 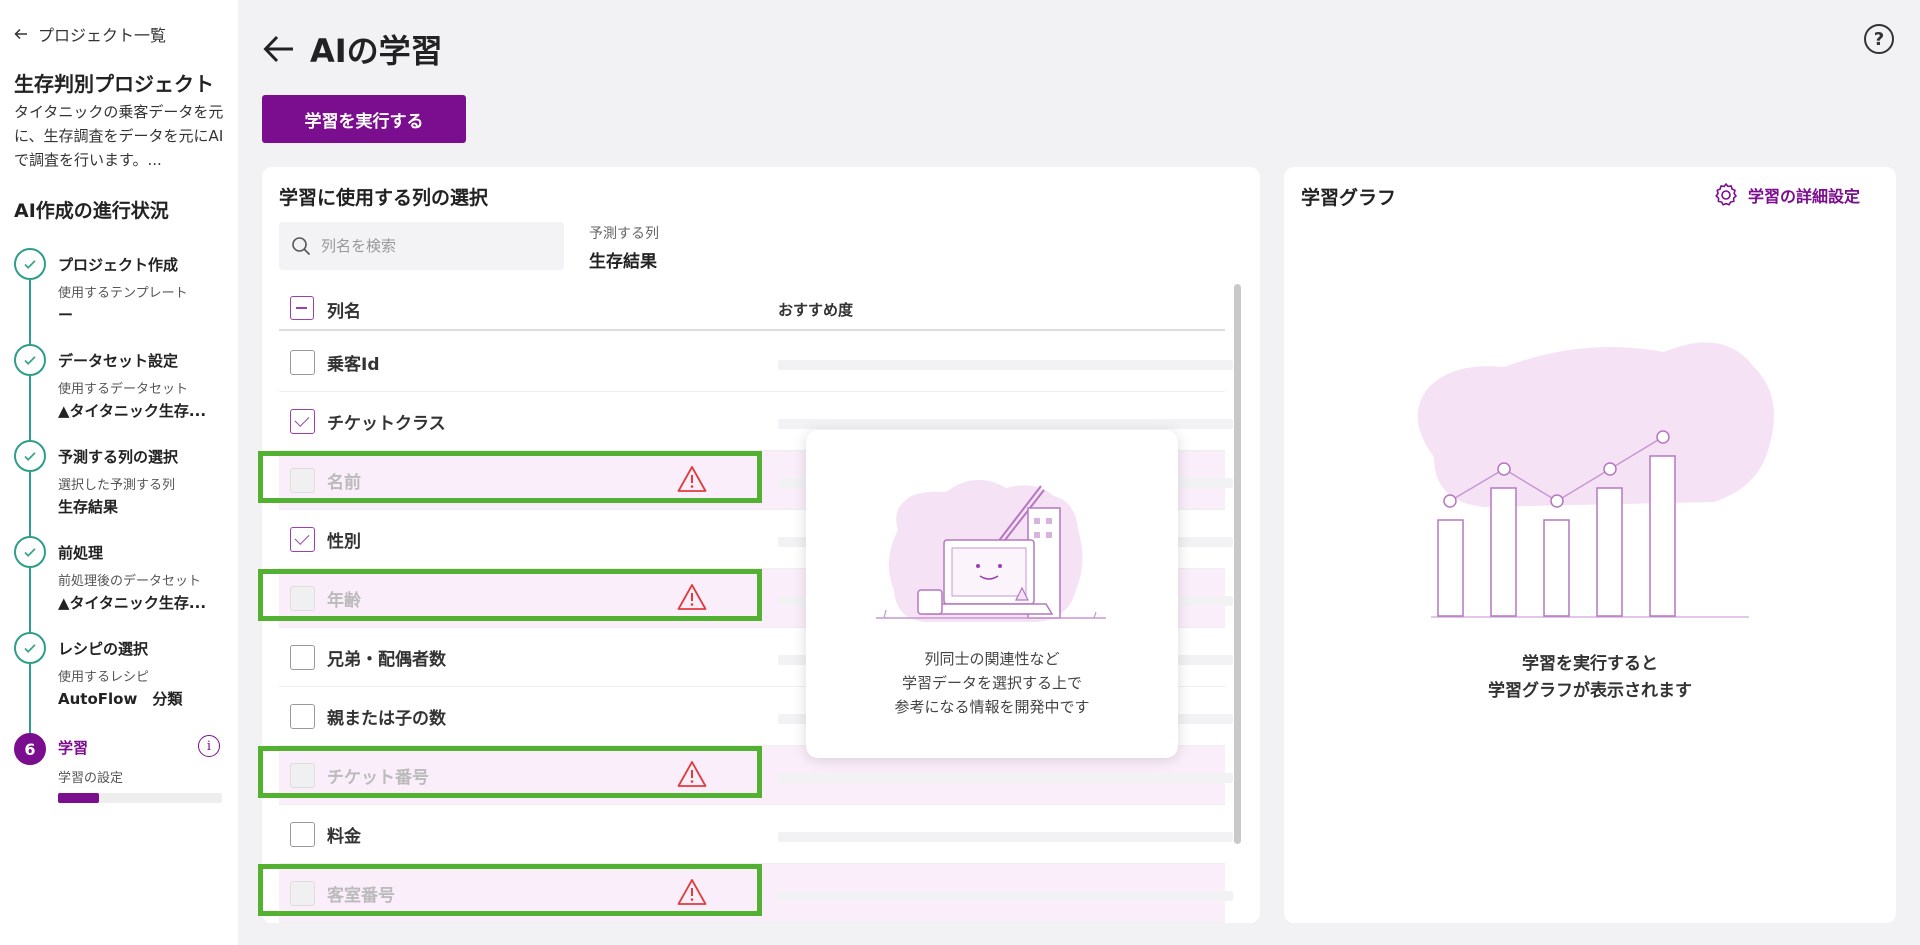 I want to click on column-name: 性別, so click(x=344, y=542).